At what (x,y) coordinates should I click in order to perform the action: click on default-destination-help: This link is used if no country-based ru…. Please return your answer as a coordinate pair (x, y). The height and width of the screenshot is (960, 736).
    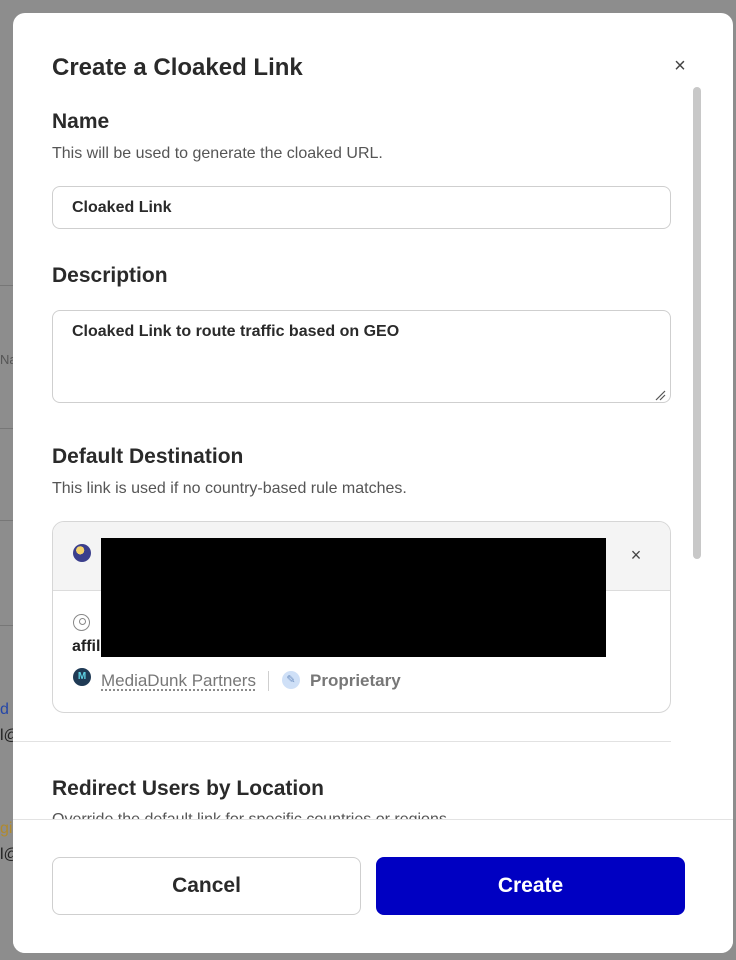
    Looking at the image, I should click on (229, 488).